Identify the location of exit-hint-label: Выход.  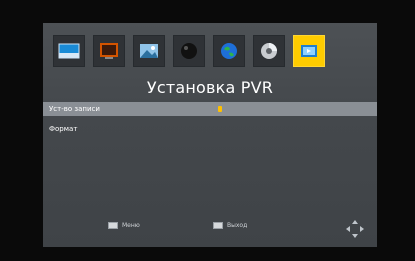
(237, 225).